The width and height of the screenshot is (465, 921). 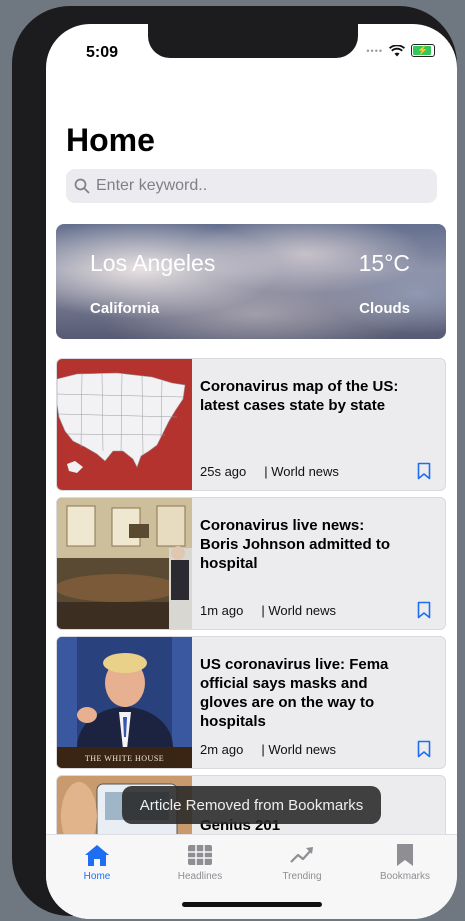 I want to click on home-icon, so click(x=97, y=855).